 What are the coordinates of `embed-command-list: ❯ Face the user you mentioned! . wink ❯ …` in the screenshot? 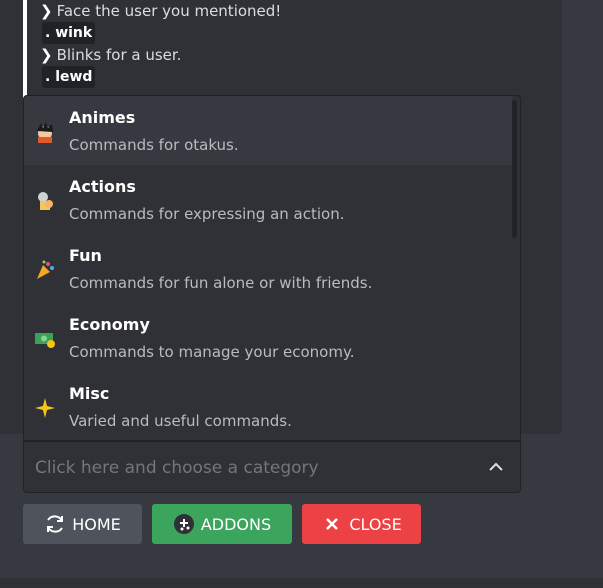 It's located at (160, 44).